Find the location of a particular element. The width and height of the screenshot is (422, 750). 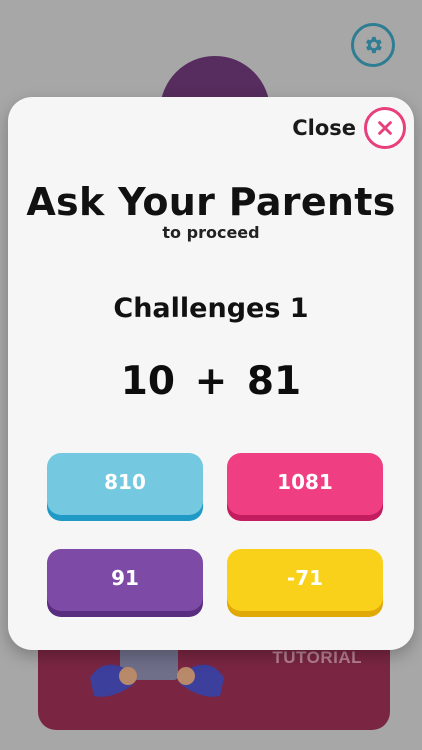

answer-button-1: 810 is located at coordinates (125, 484).